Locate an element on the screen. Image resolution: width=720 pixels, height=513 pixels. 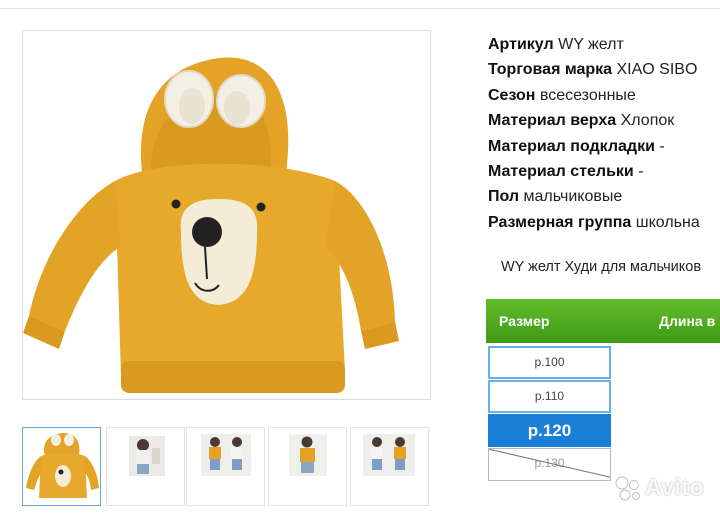
spec-value: школьна is located at coordinates (667, 222).